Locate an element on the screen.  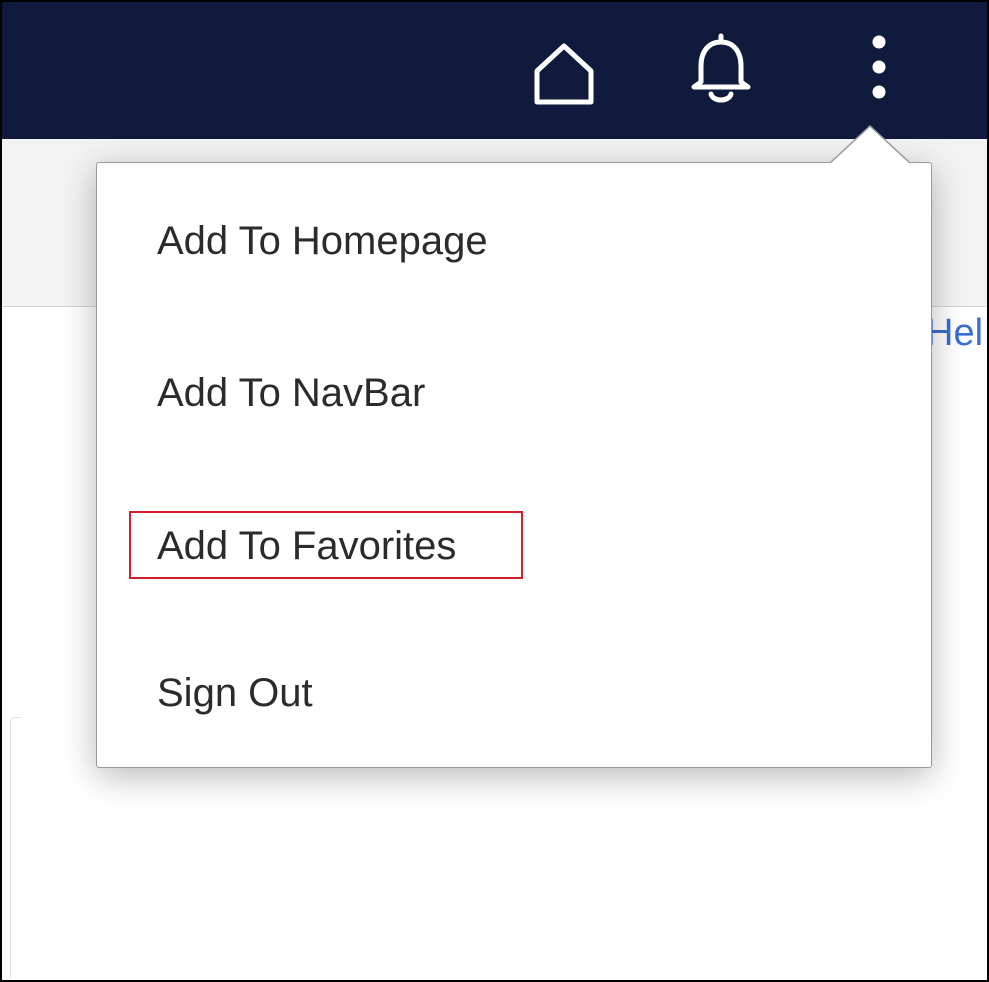
more-actions-button is located at coordinates (879, 69).